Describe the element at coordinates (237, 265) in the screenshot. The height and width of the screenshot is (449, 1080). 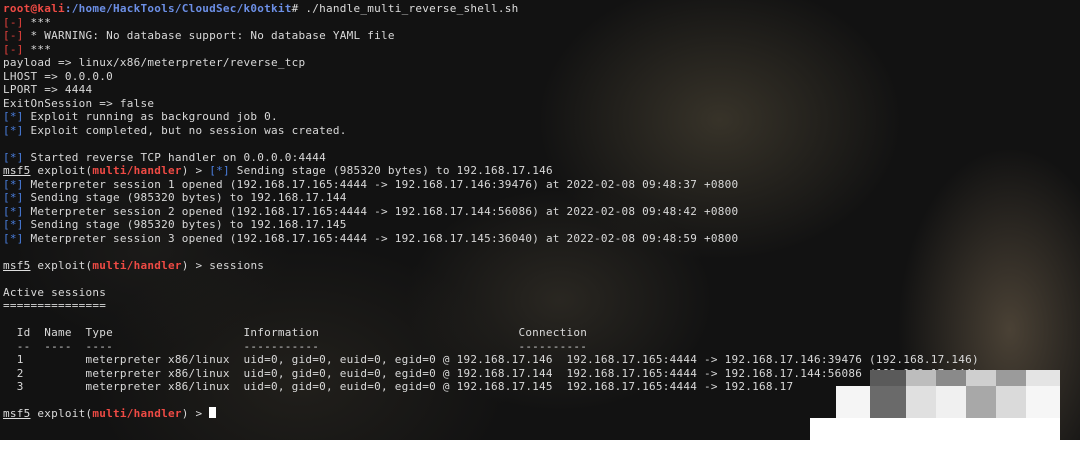
I see `msf-command: sessions` at that location.